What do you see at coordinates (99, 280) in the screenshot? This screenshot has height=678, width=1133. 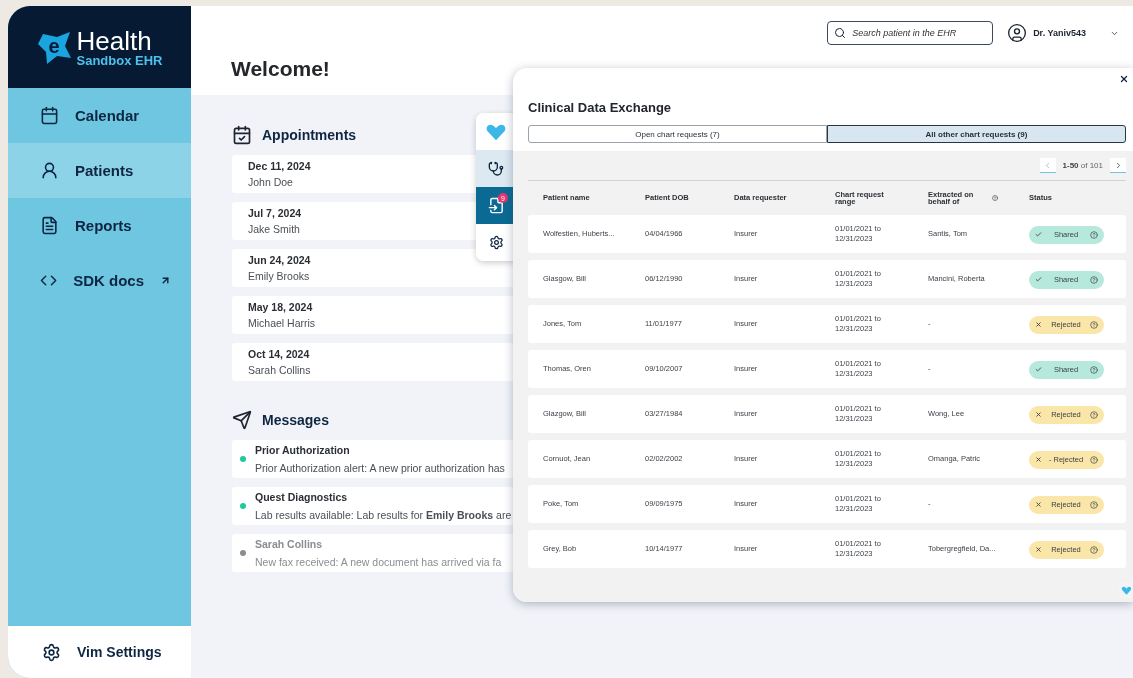 I see `sidebar-item: SDK docs` at bounding box center [99, 280].